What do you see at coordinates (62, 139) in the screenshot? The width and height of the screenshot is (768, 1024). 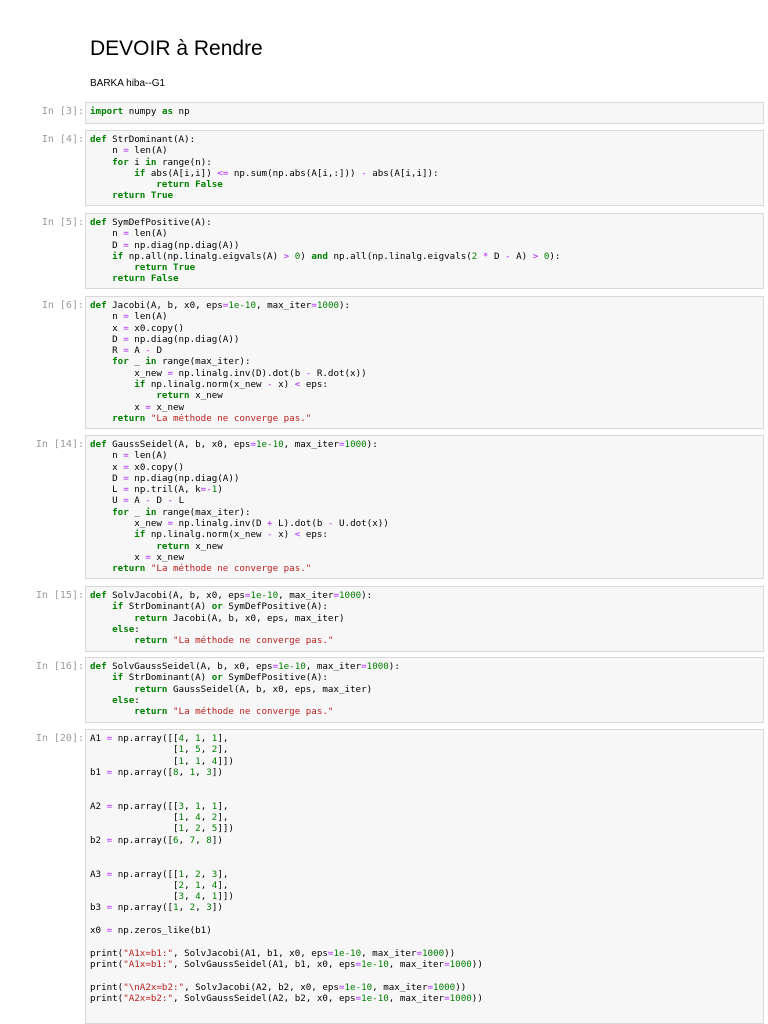 I see `cell-prompt: In [4]:` at bounding box center [62, 139].